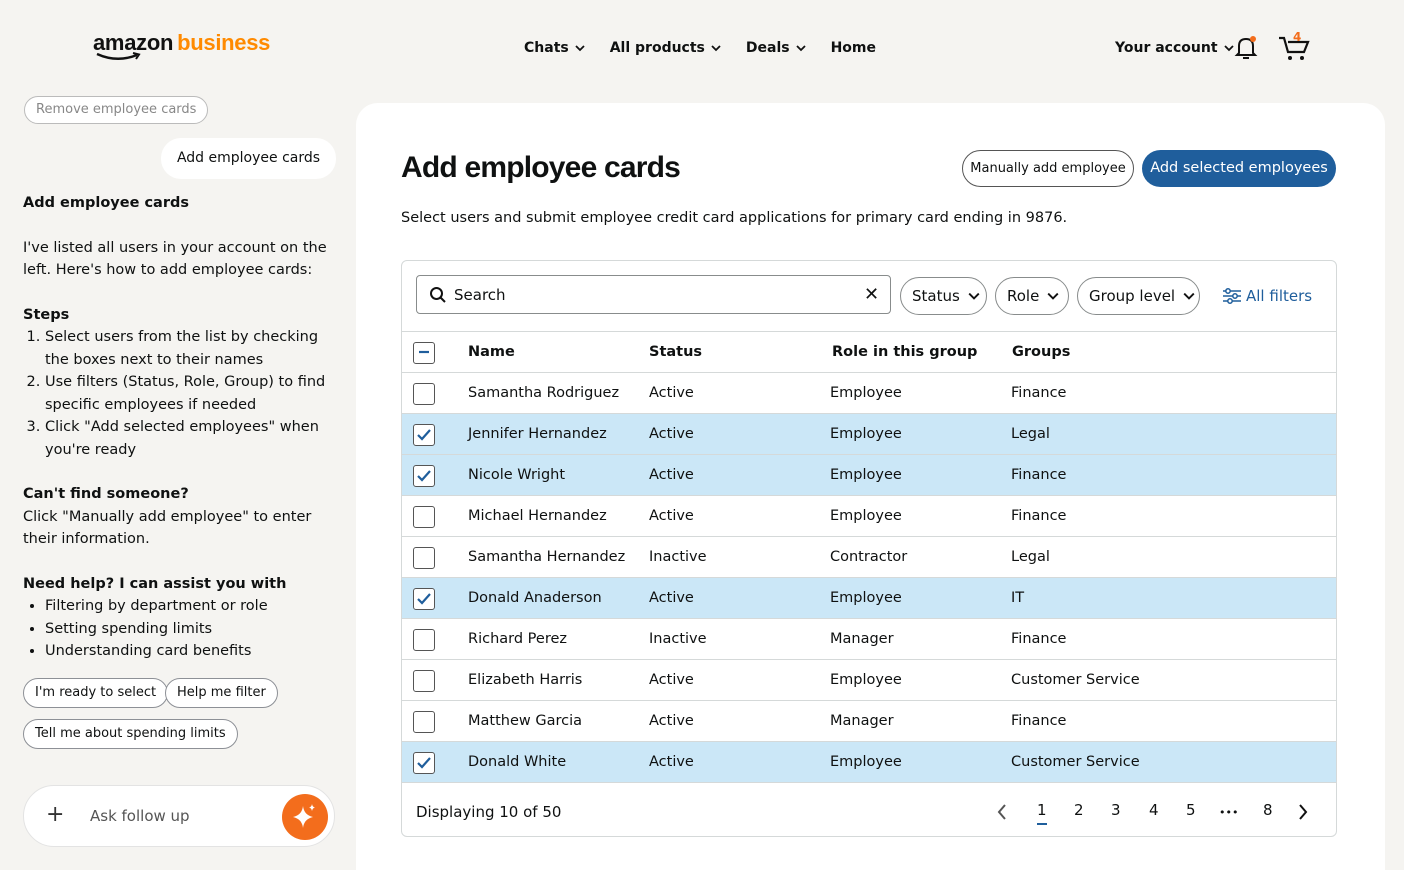  What do you see at coordinates (221, 693) in the screenshot?
I see `suggestion-help-filter: Help me filter` at bounding box center [221, 693].